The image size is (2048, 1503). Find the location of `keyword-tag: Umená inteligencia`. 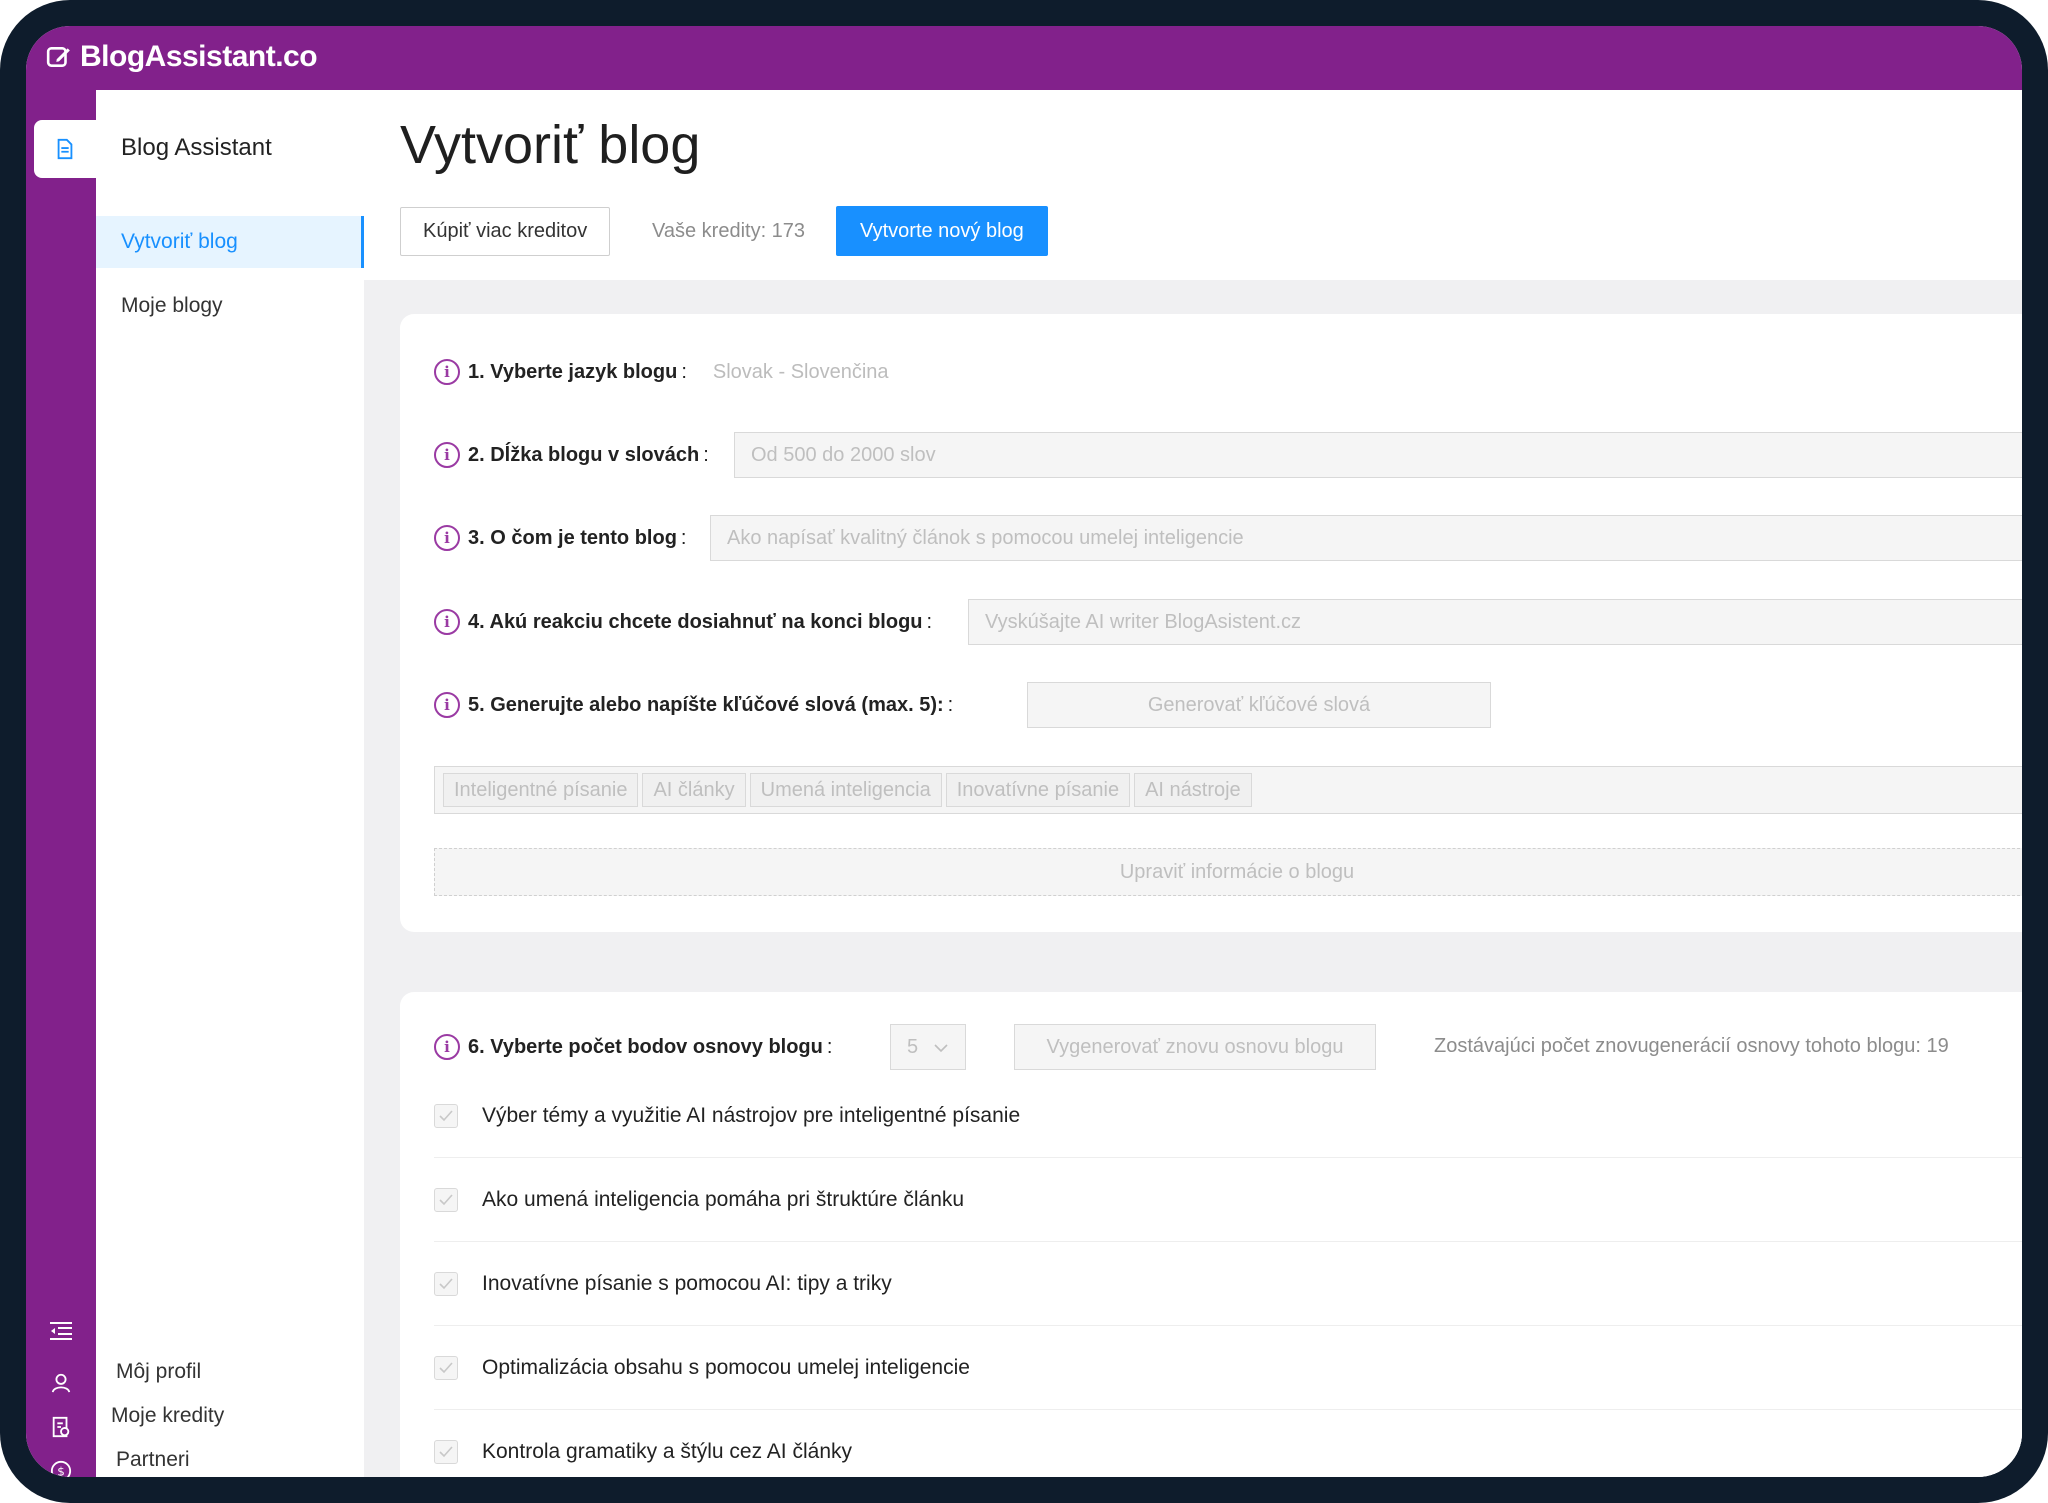

keyword-tag: Umená inteligencia is located at coordinates (845, 790).